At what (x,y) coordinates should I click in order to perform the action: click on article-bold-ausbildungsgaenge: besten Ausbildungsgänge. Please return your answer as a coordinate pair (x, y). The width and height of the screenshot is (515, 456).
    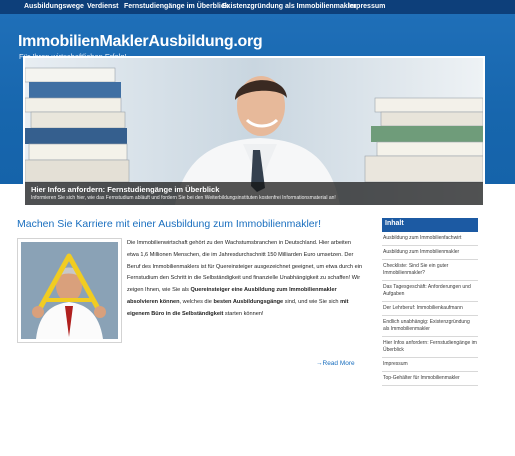
    Looking at the image, I should click on (248, 301).